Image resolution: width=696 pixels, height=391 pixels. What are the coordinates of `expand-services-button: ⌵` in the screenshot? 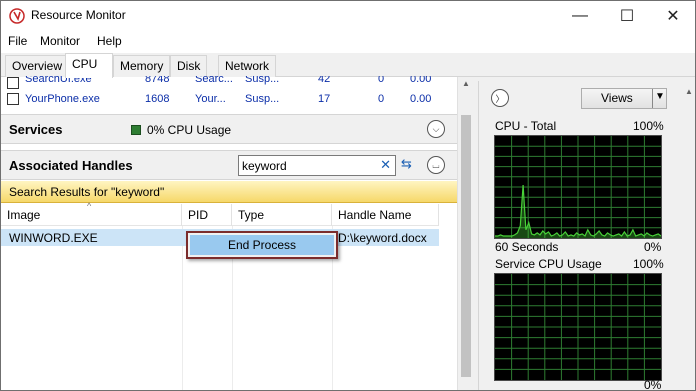 It's located at (436, 129).